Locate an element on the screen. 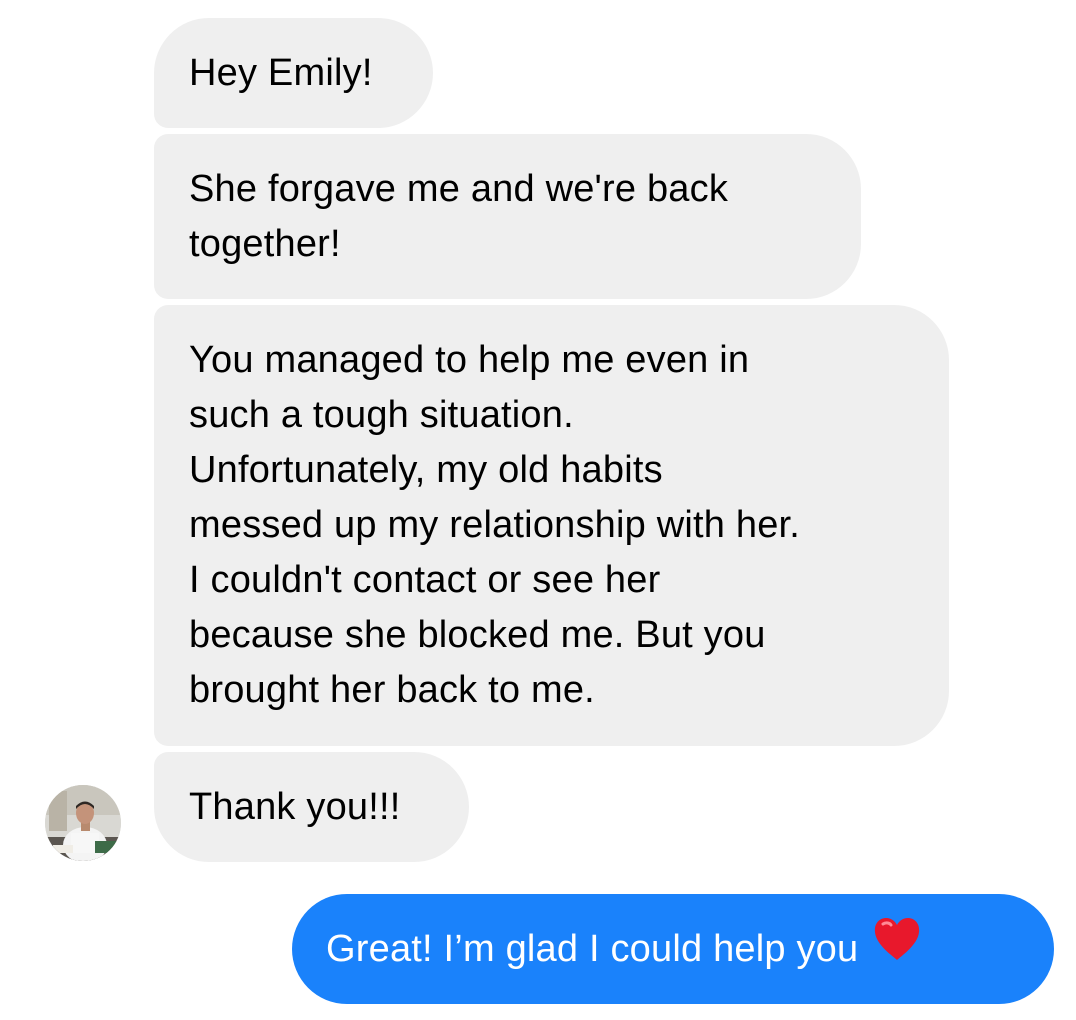  message-text: Thank you!!! is located at coordinates (295, 807).